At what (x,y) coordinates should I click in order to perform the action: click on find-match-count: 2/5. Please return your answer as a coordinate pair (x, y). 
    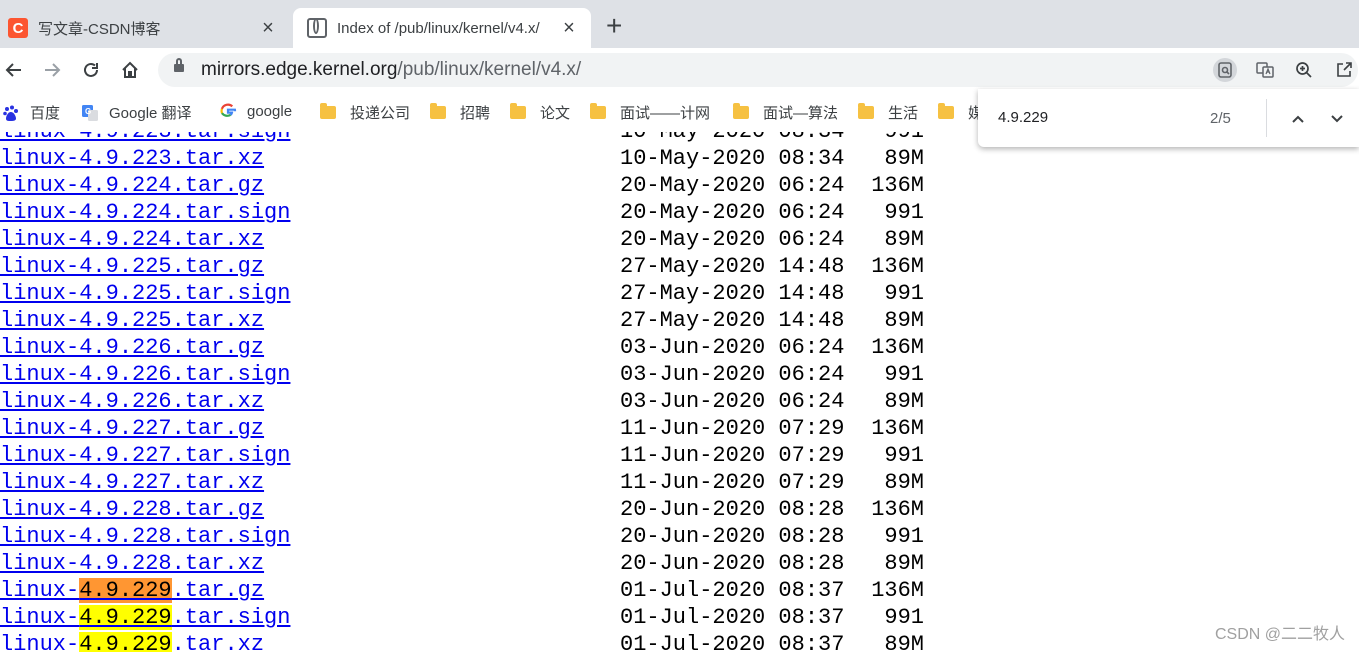
    Looking at the image, I should click on (1220, 118).